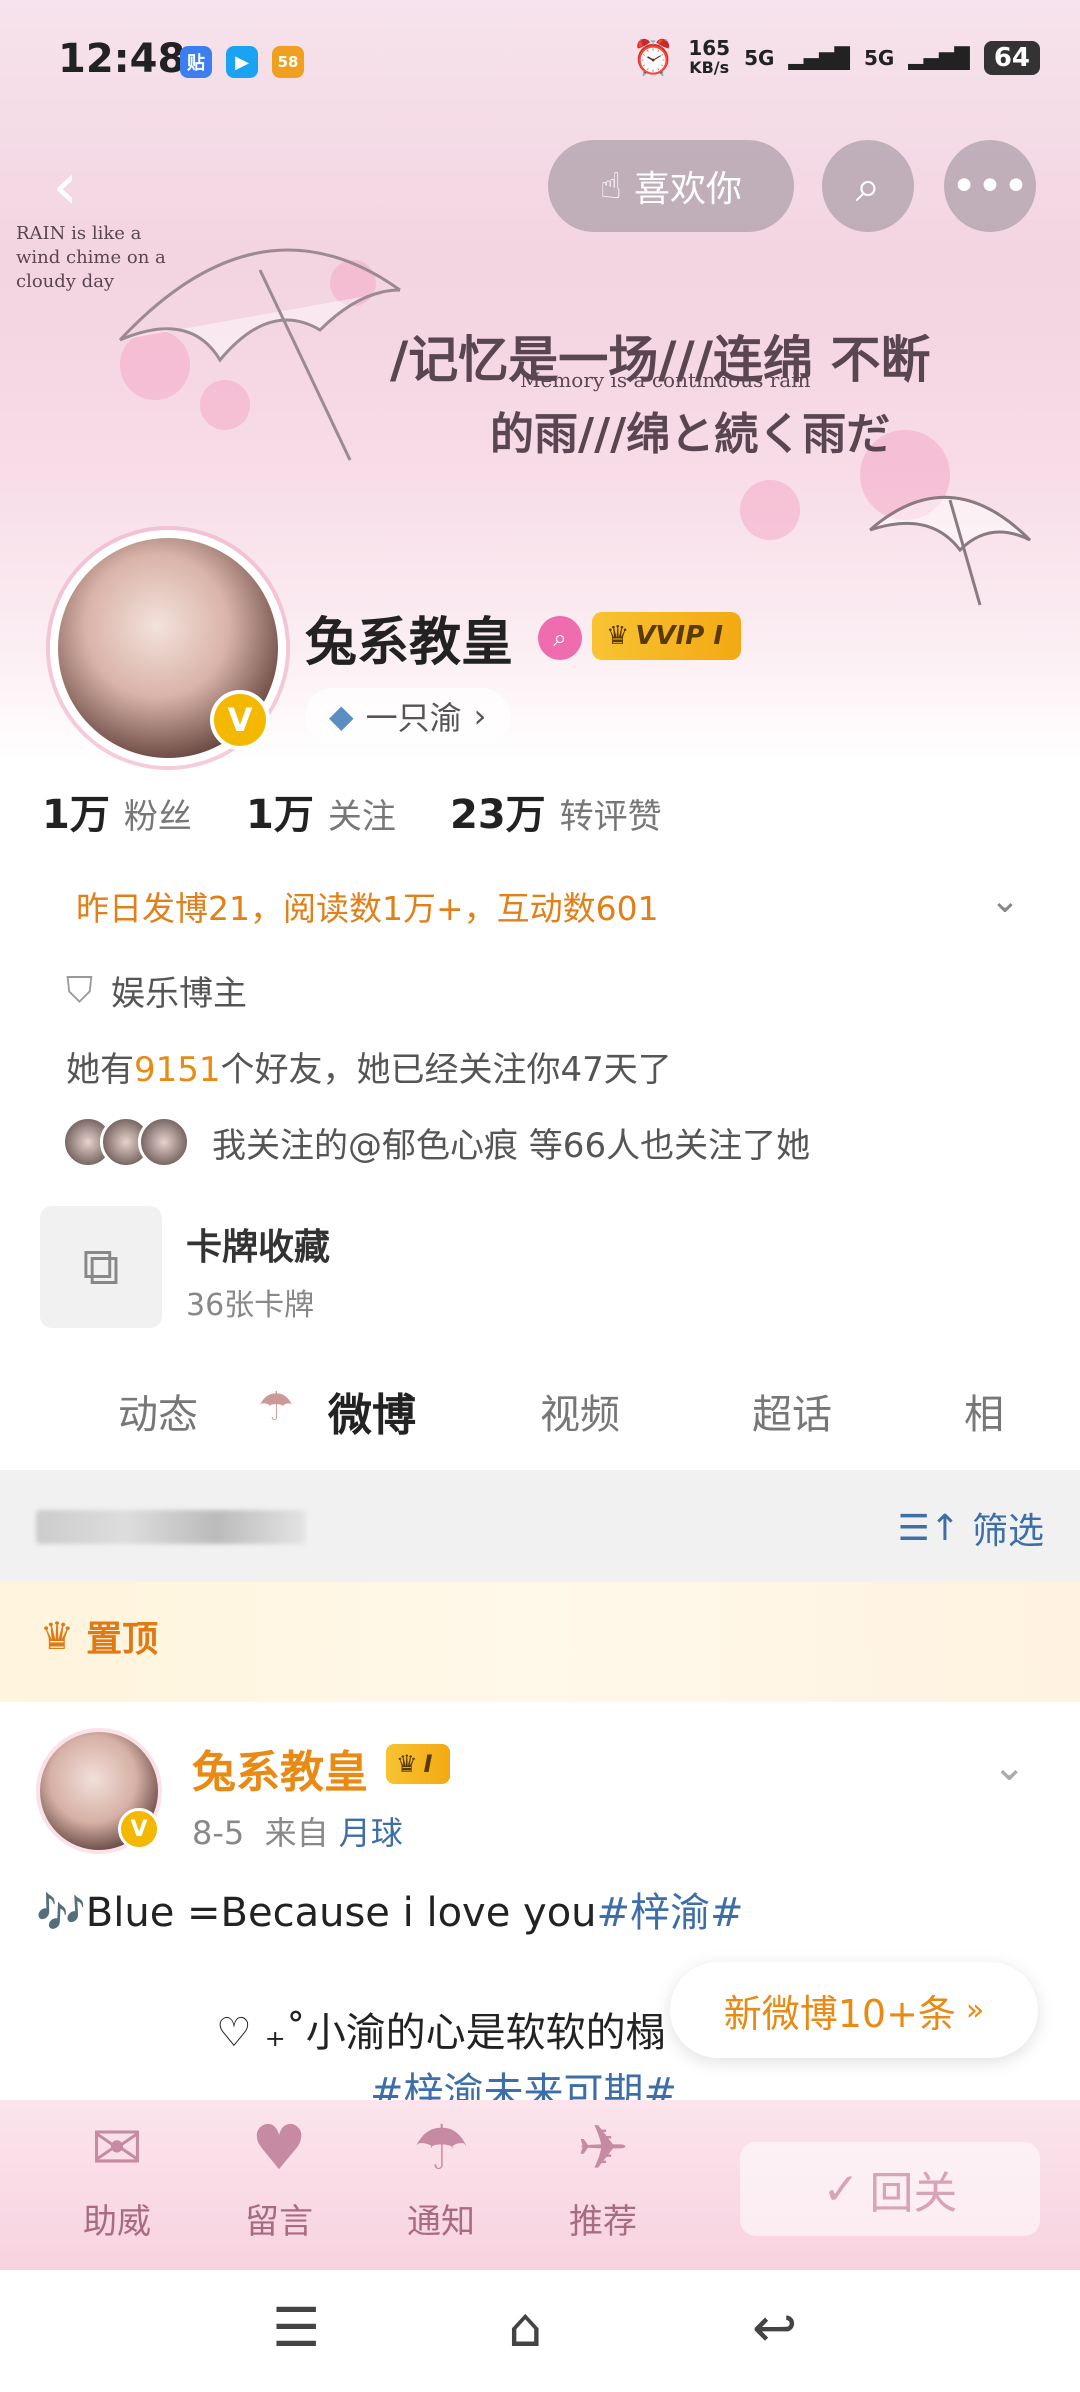 The width and height of the screenshot is (1080, 2392). Describe the element at coordinates (218, 1833) in the screenshot. I see `post-date: 8-5` at that location.